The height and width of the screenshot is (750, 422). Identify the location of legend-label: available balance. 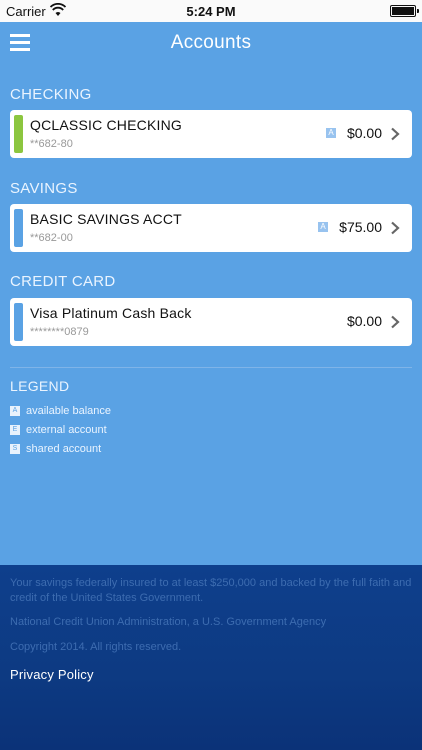
(69, 411).